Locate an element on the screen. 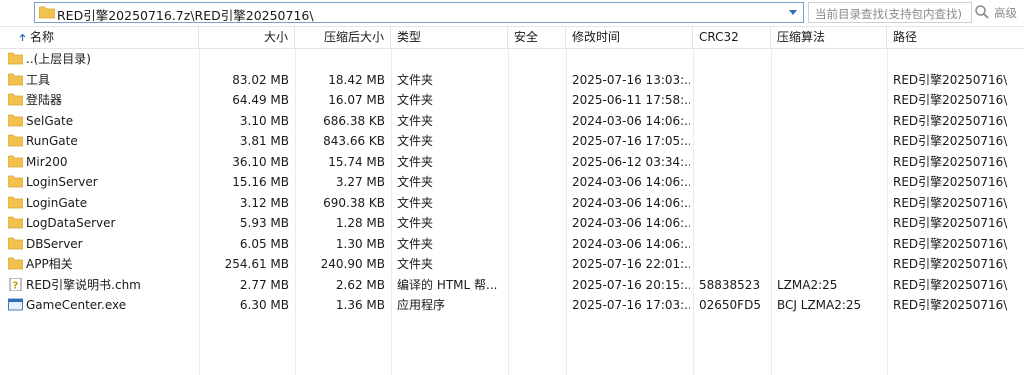  file-name: 工具 is located at coordinates (38, 79).